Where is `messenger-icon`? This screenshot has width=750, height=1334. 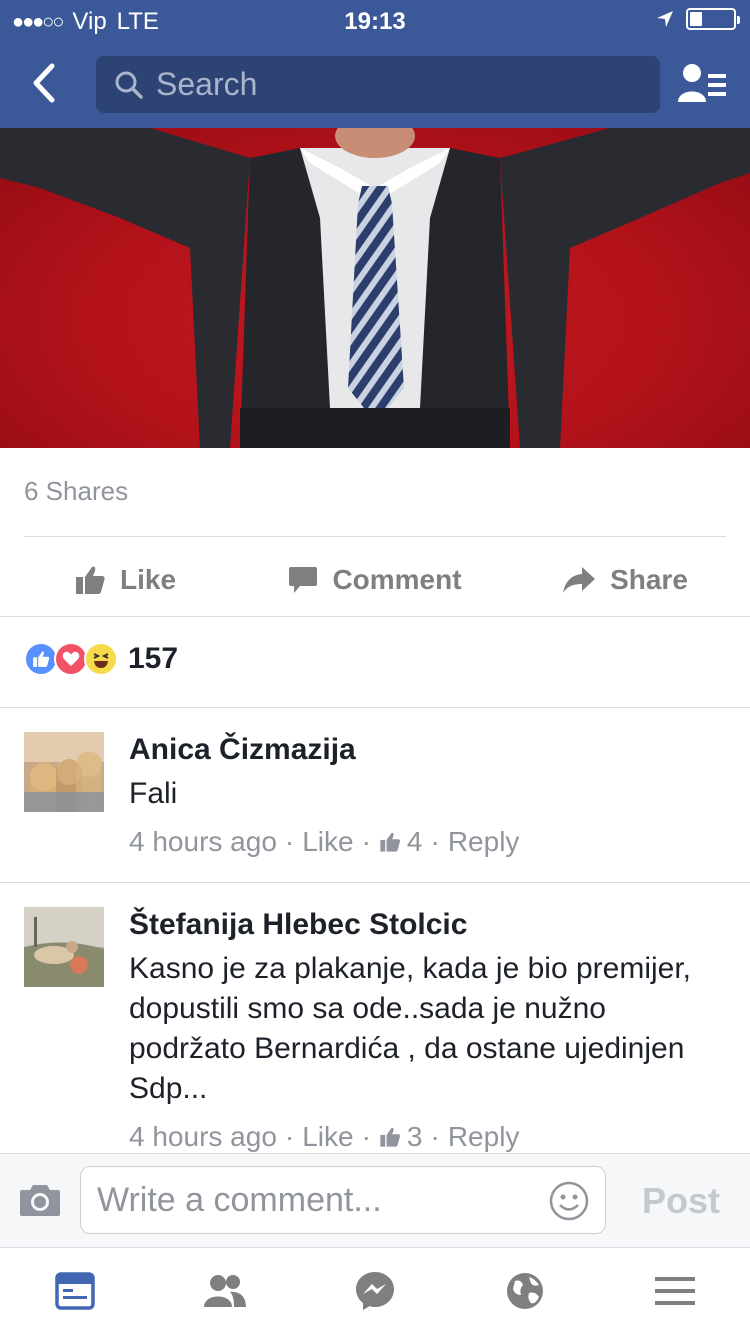 messenger-icon is located at coordinates (375, 1291).